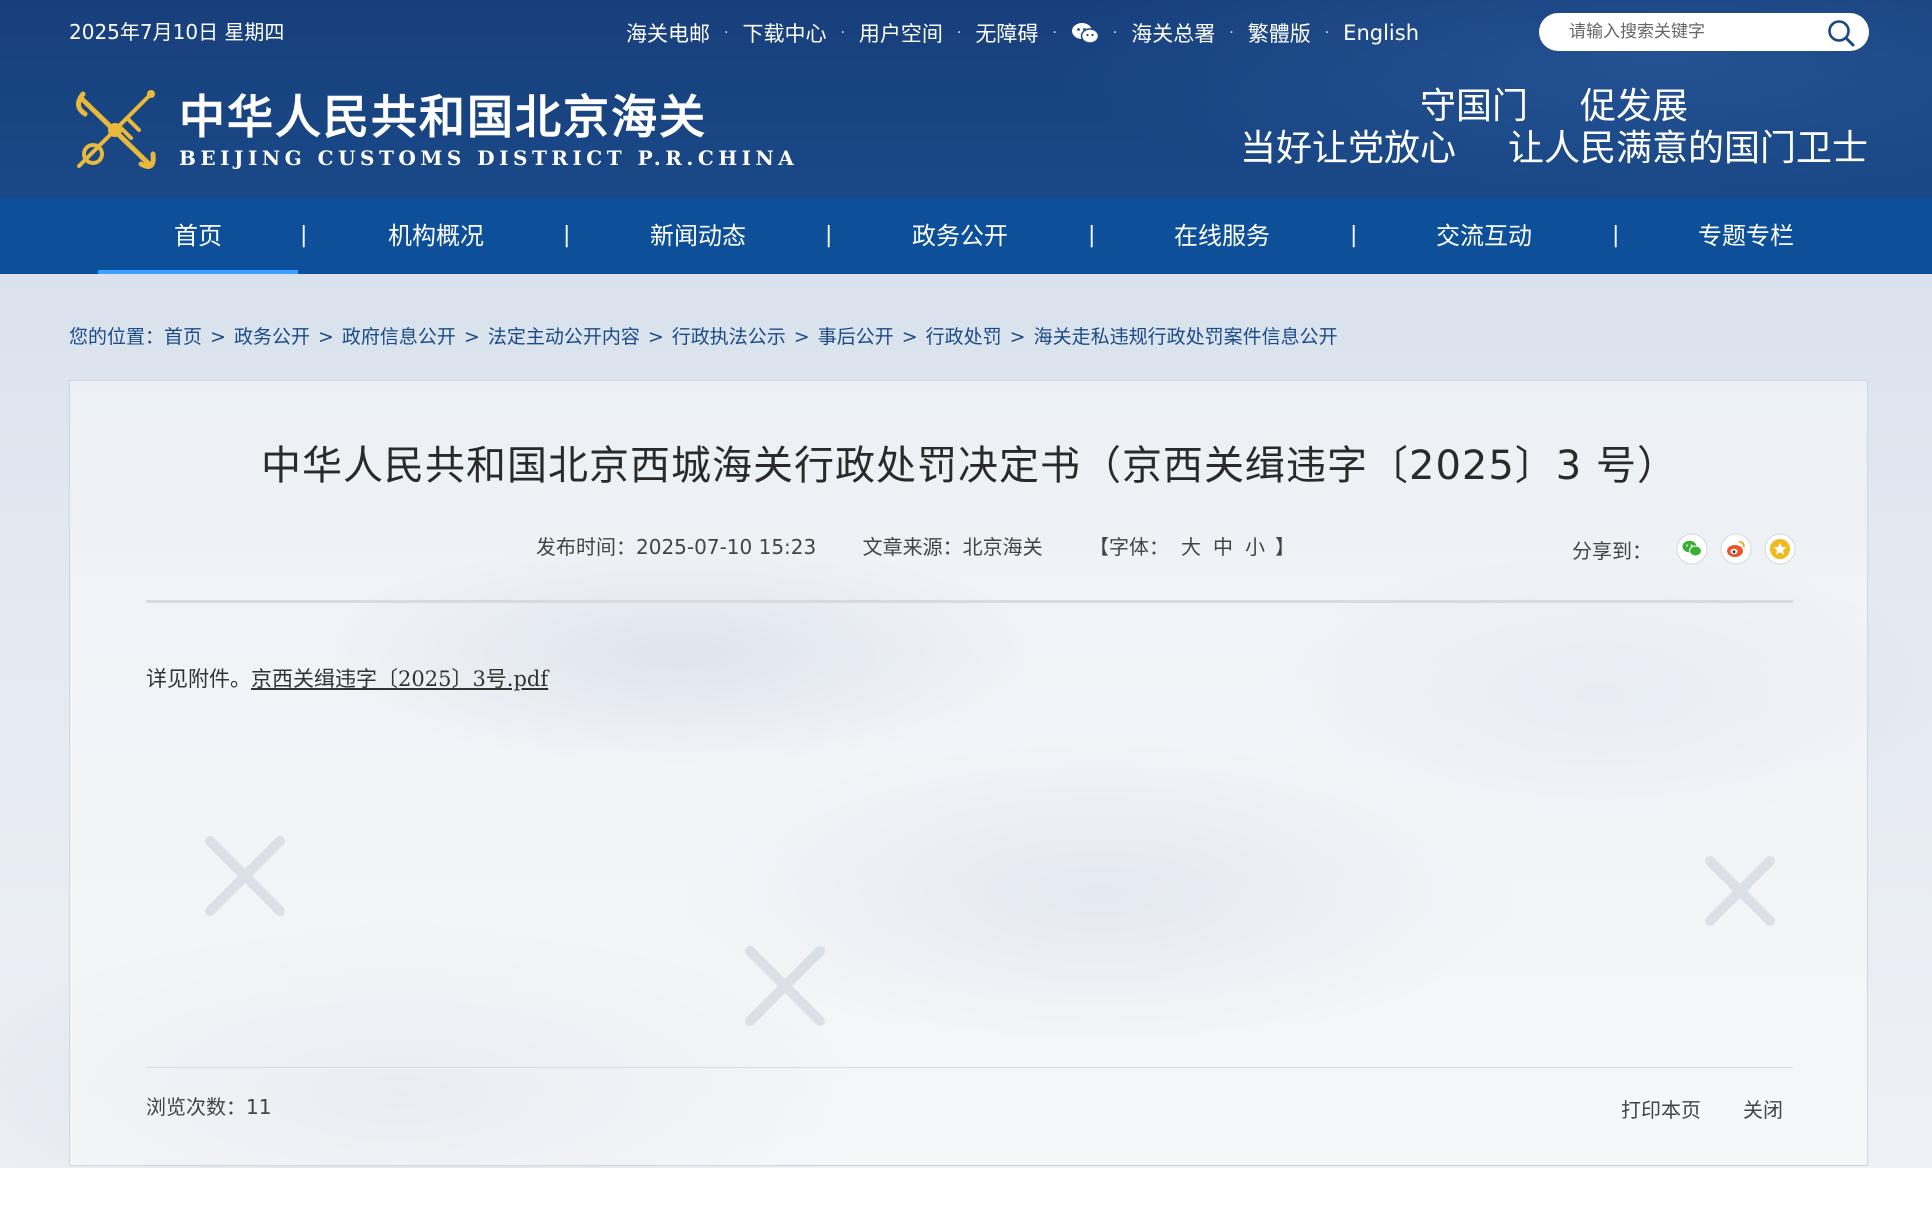 The width and height of the screenshot is (1932, 1210). I want to click on slogan: 守国门 促发展 当好让党放心 让人民满意的国门卫士, so click(1554, 128).